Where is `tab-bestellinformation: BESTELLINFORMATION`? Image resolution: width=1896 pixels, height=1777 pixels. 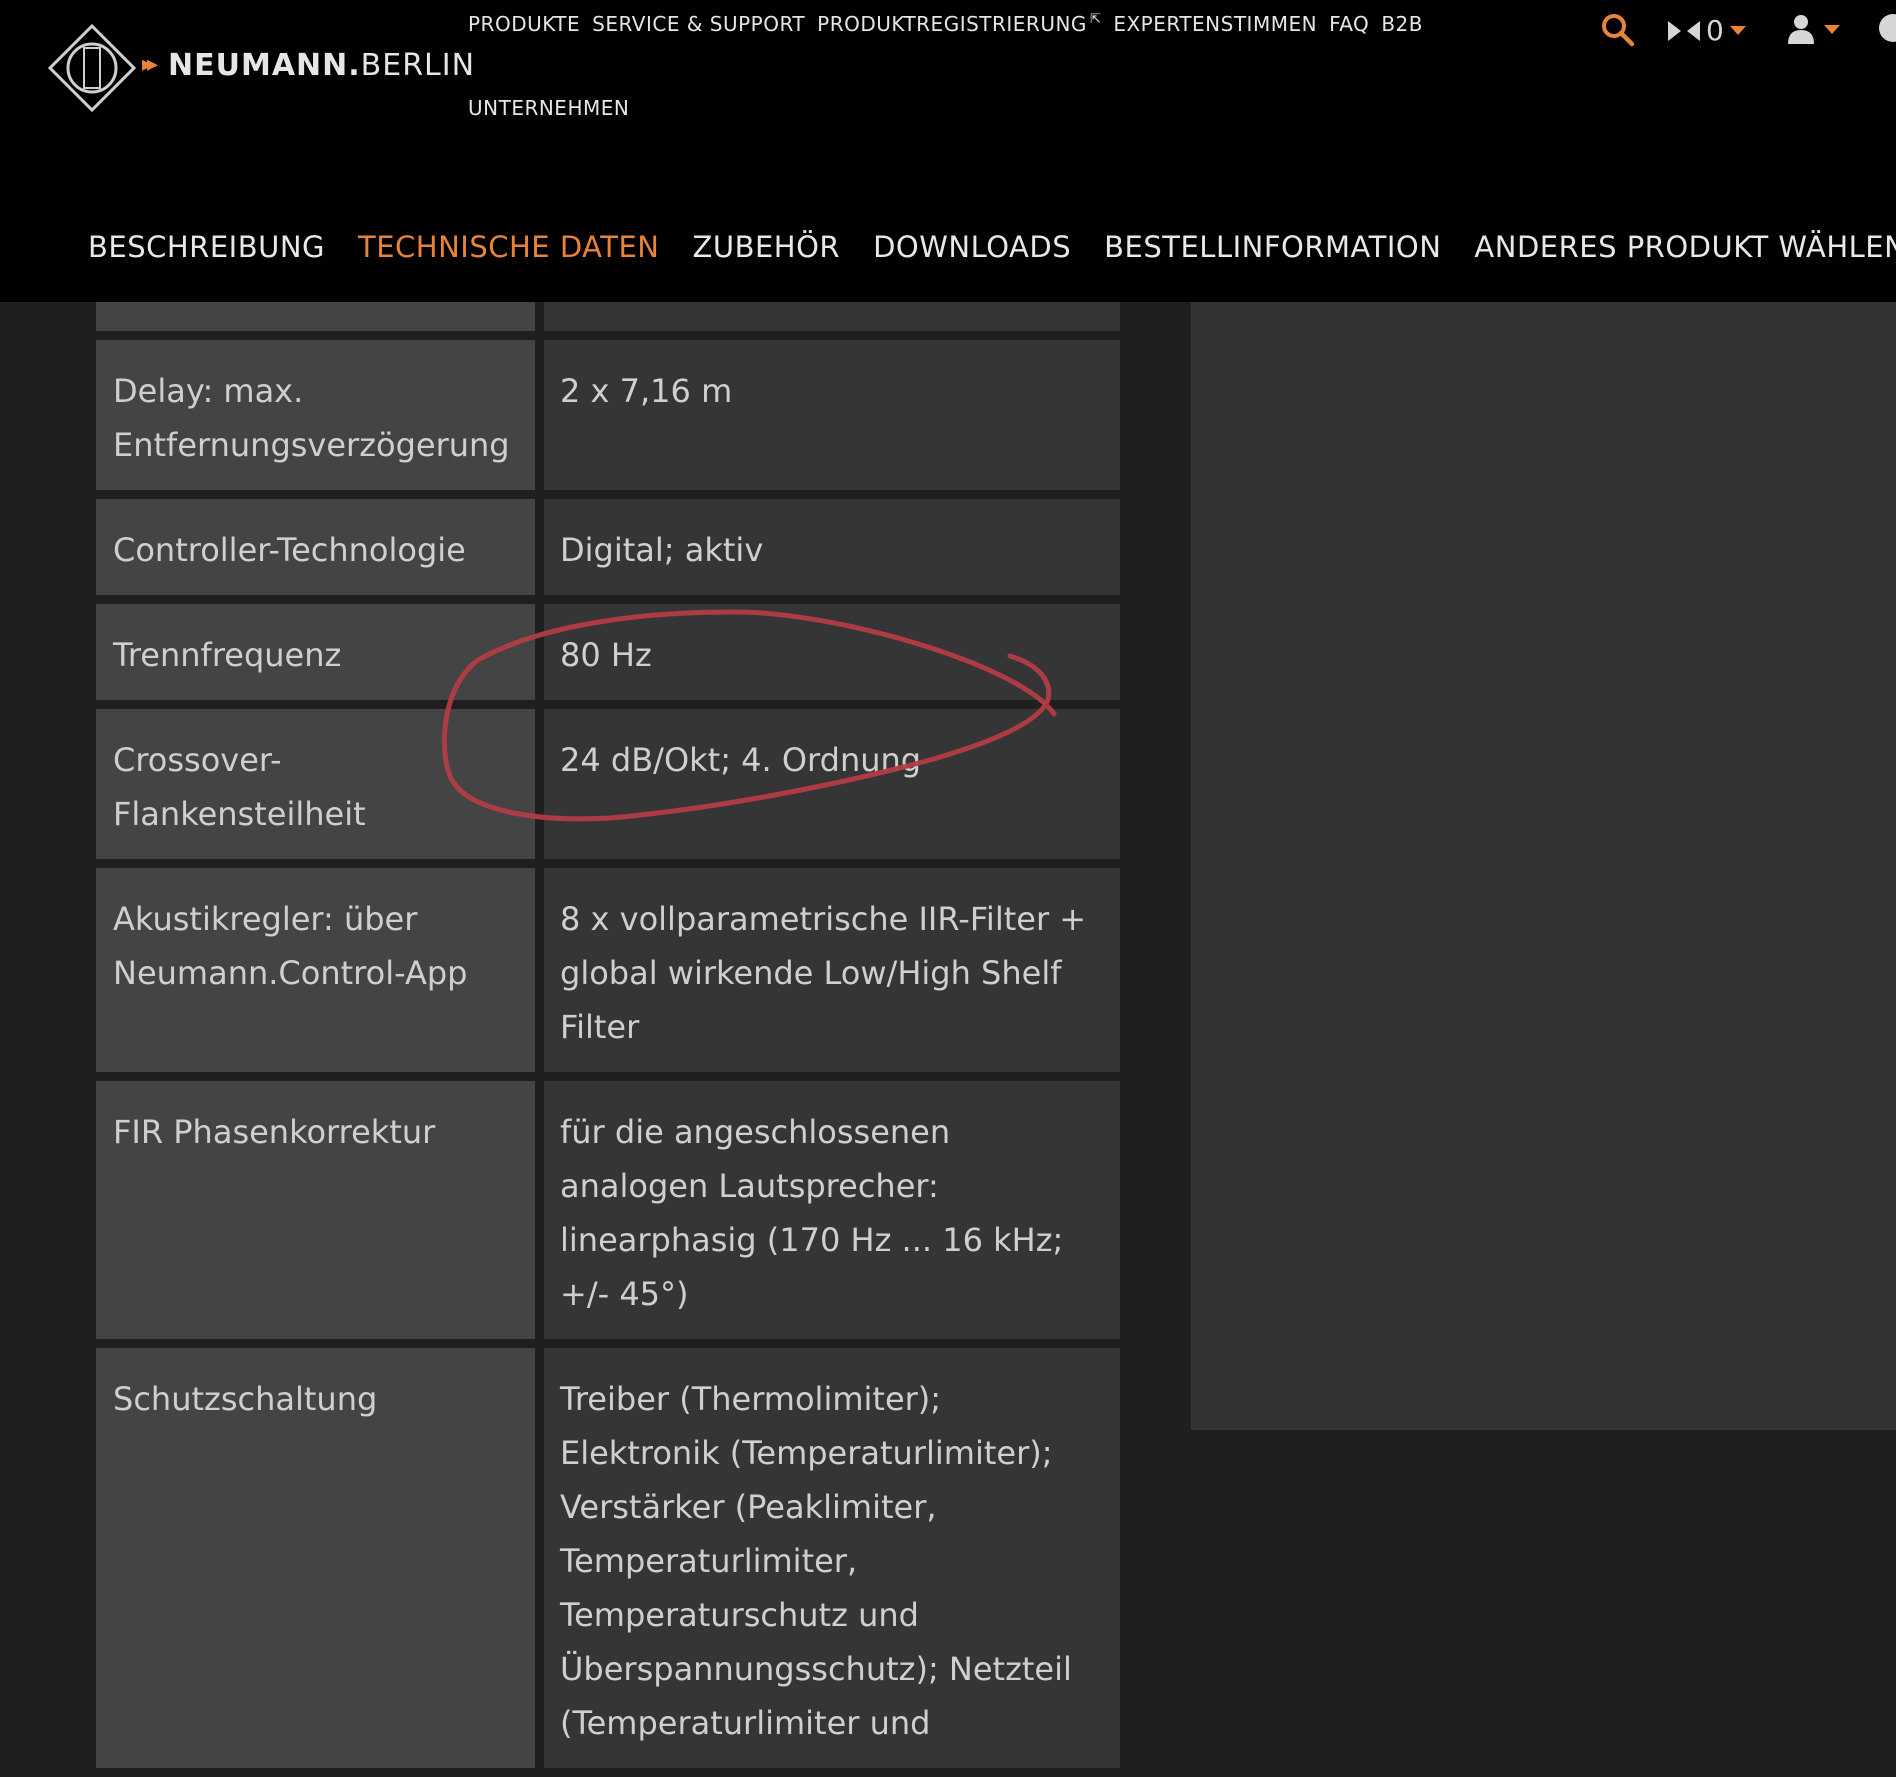 tab-bestellinformation: BESTELLINFORMATION is located at coordinates (1272, 247).